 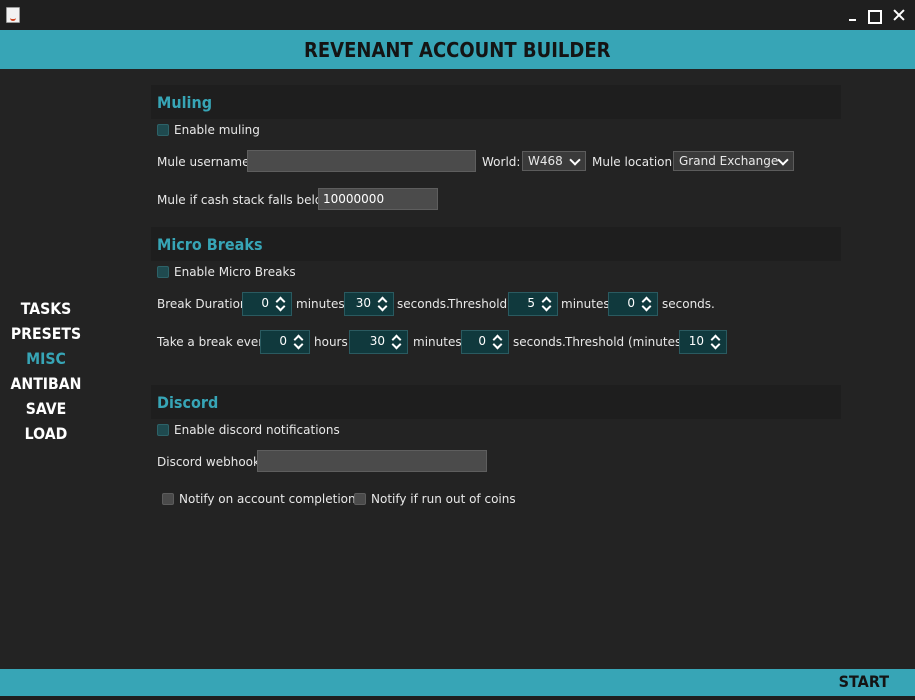 I want to click on every-minutes-spinner: 30, so click(x=378, y=342).